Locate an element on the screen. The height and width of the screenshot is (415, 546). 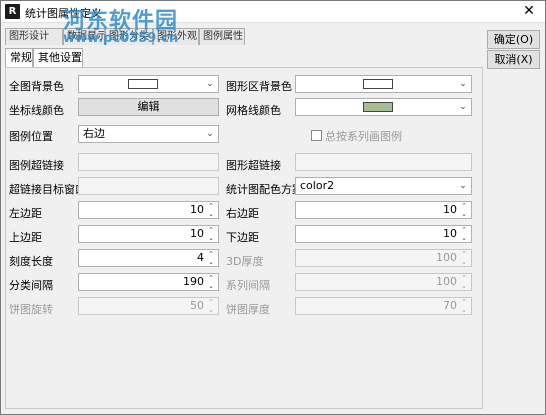
left-margin-label: 左边距 is located at coordinates (25, 213).